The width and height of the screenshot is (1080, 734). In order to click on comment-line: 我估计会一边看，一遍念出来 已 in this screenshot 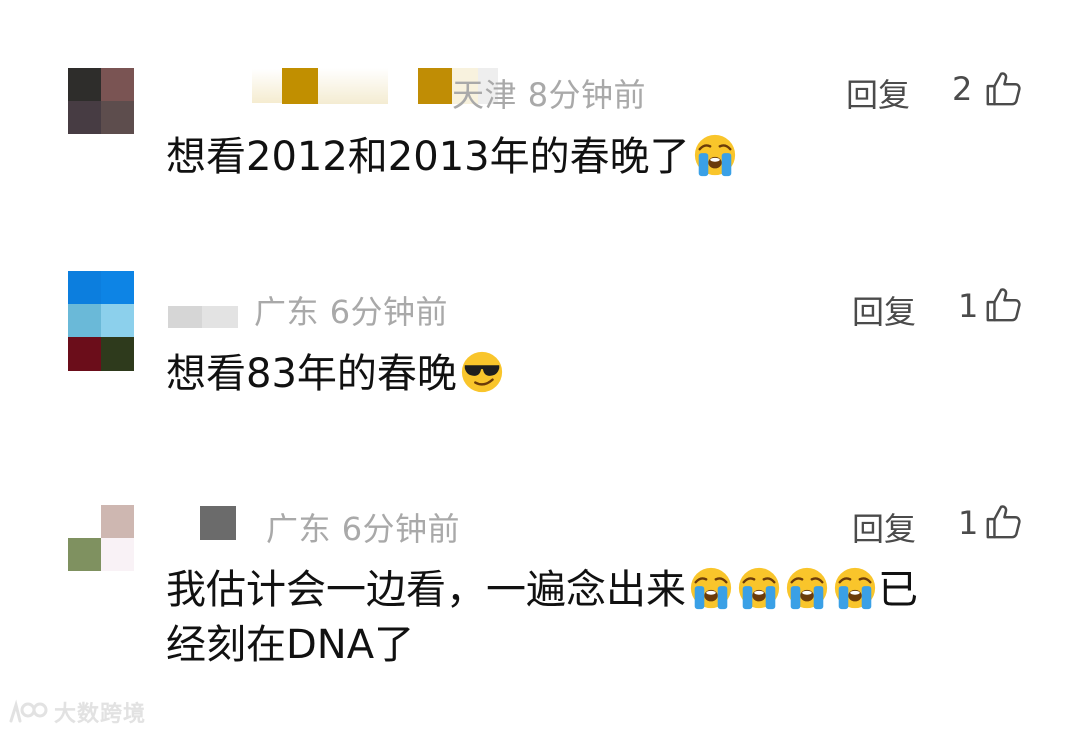, I will do `click(586, 590)`.